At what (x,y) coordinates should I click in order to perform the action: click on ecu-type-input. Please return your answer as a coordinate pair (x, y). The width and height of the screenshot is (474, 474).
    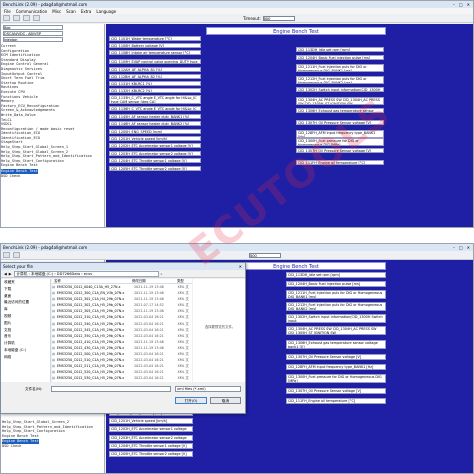
    Looking at the image, I should click on (33, 33).